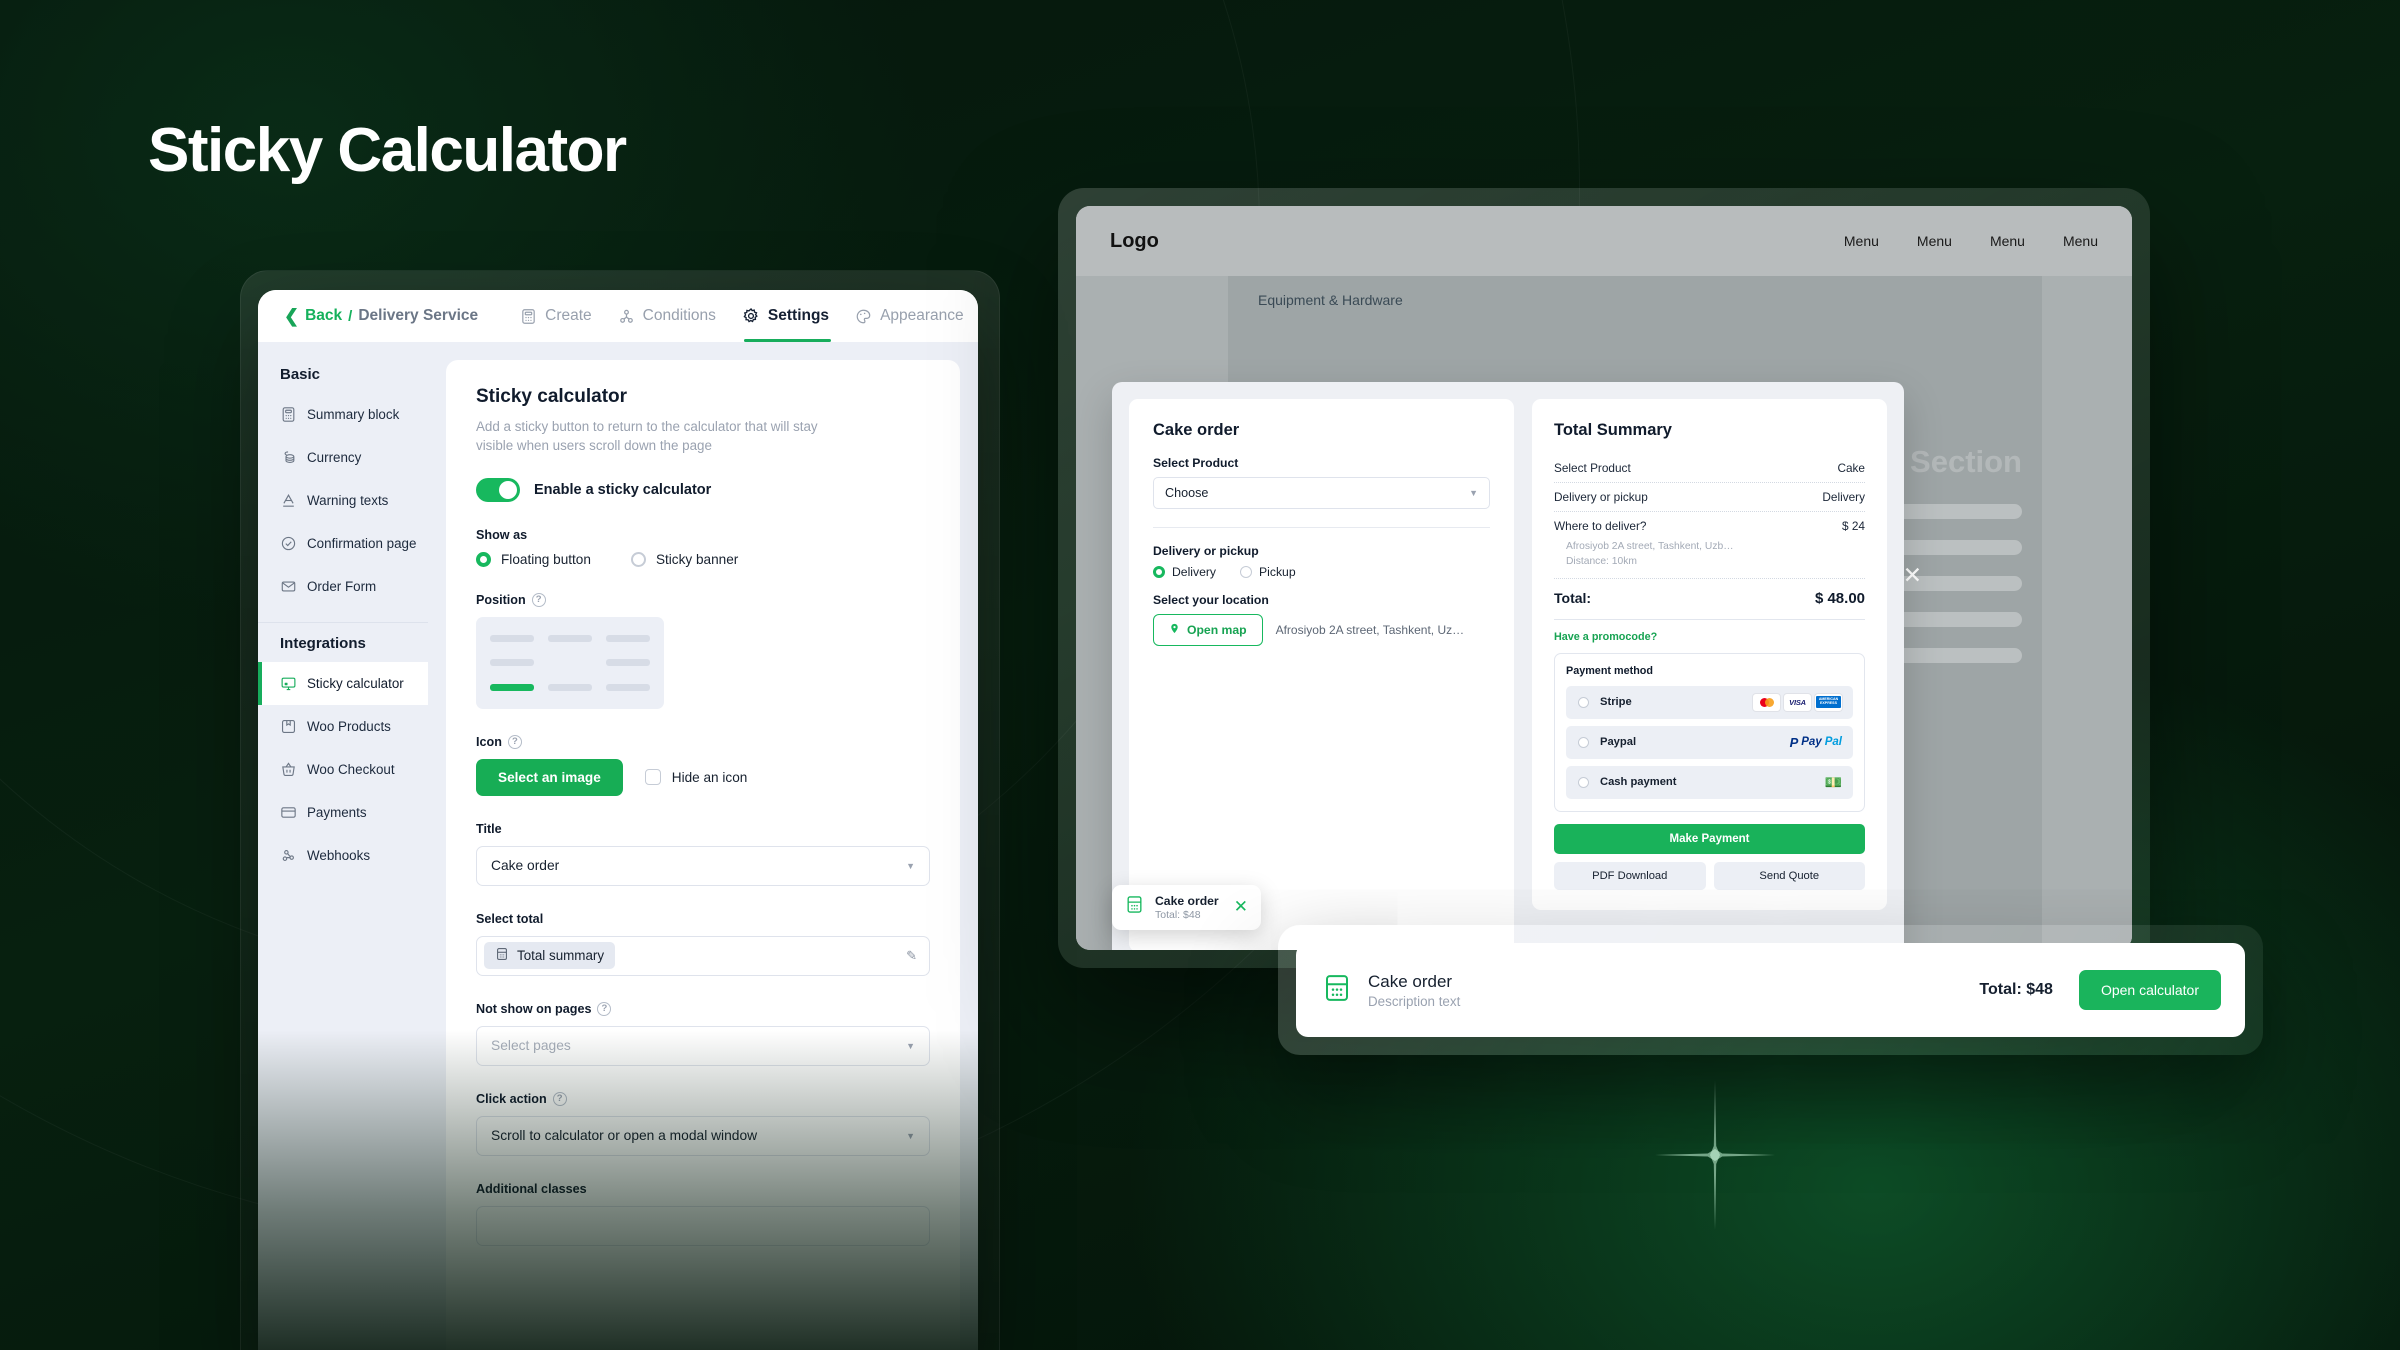  Describe the element at coordinates (1321, 527) in the screenshot. I see `form-divider` at that location.